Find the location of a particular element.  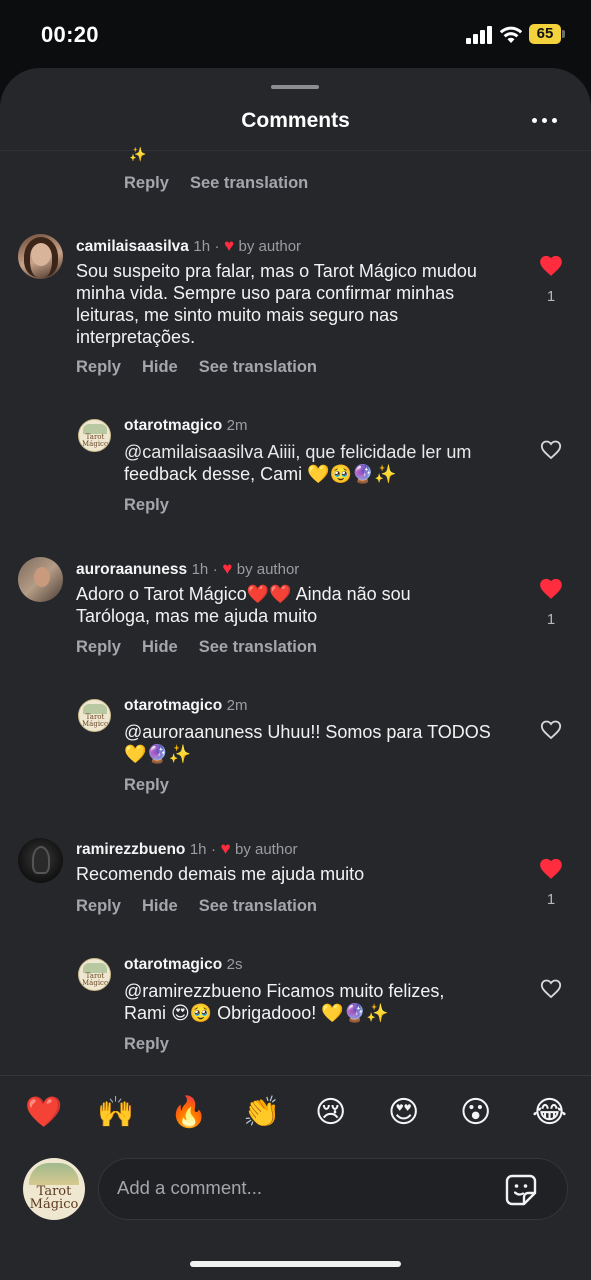

comment-header: ramirezzbueno 1h · ♥ by author is located at coordinates (187, 848).